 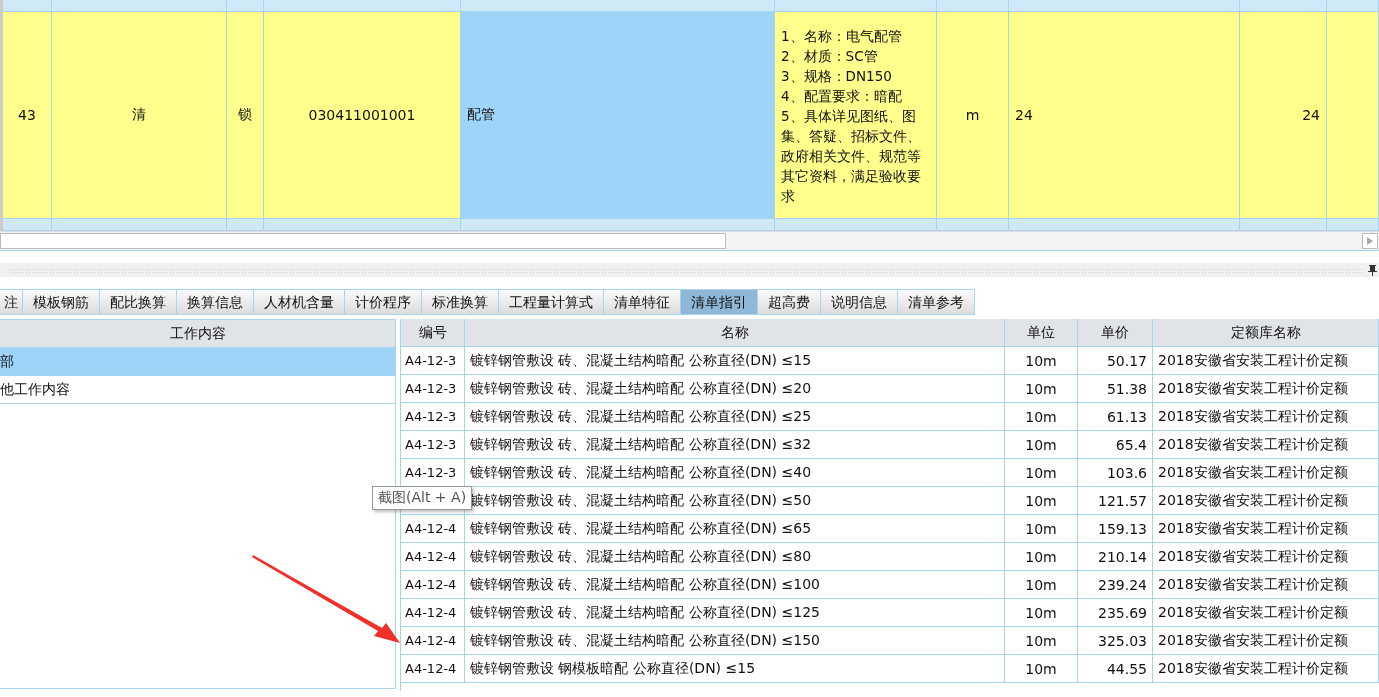 I want to click on tab: 标准换算, so click(x=460, y=302).